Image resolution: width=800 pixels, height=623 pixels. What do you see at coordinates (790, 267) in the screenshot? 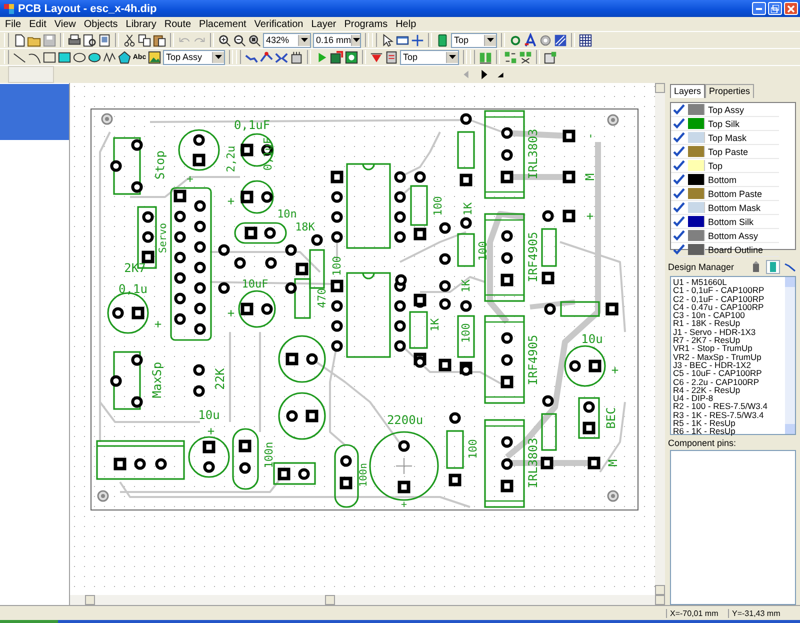
I see `wire-icon` at bounding box center [790, 267].